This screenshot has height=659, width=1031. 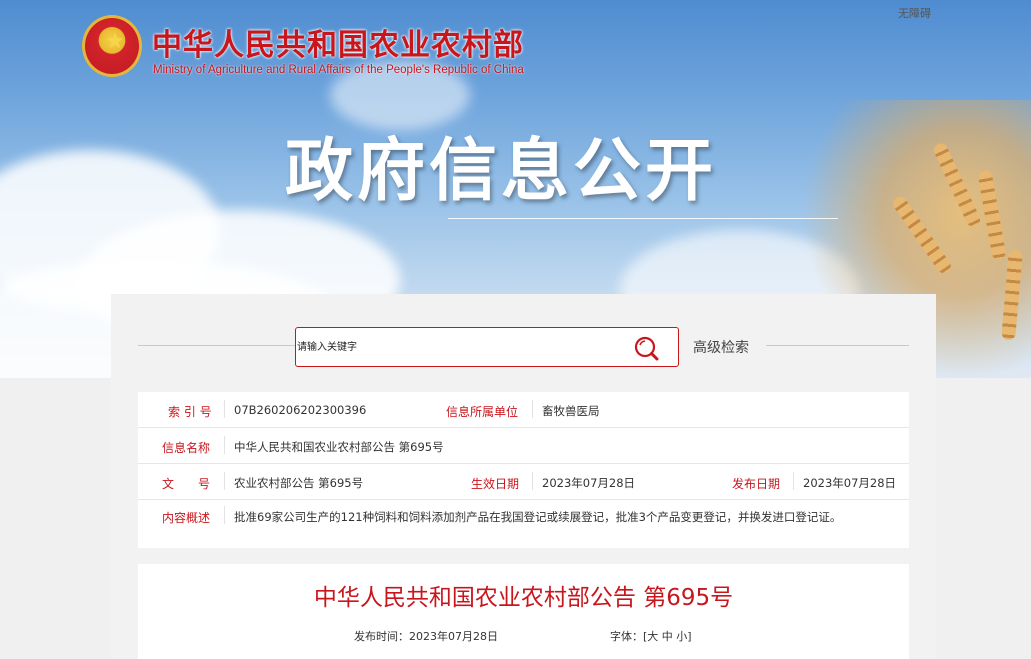 What do you see at coordinates (186, 484) in the screenshot?
I see `docno-label: 文 号` at bounding box center [186, 484].